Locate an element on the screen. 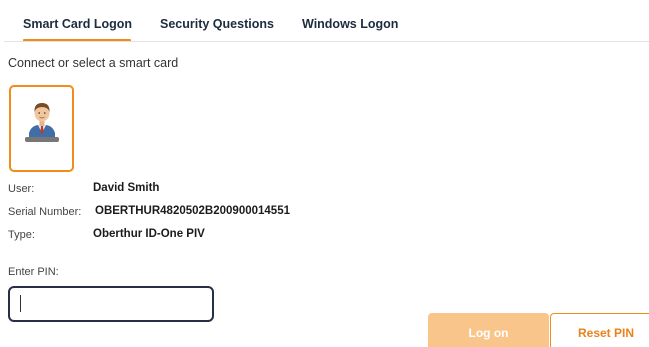 The image size is (649, 347). tab-security-questions: Security Questions is located at coordinates (217, 21).